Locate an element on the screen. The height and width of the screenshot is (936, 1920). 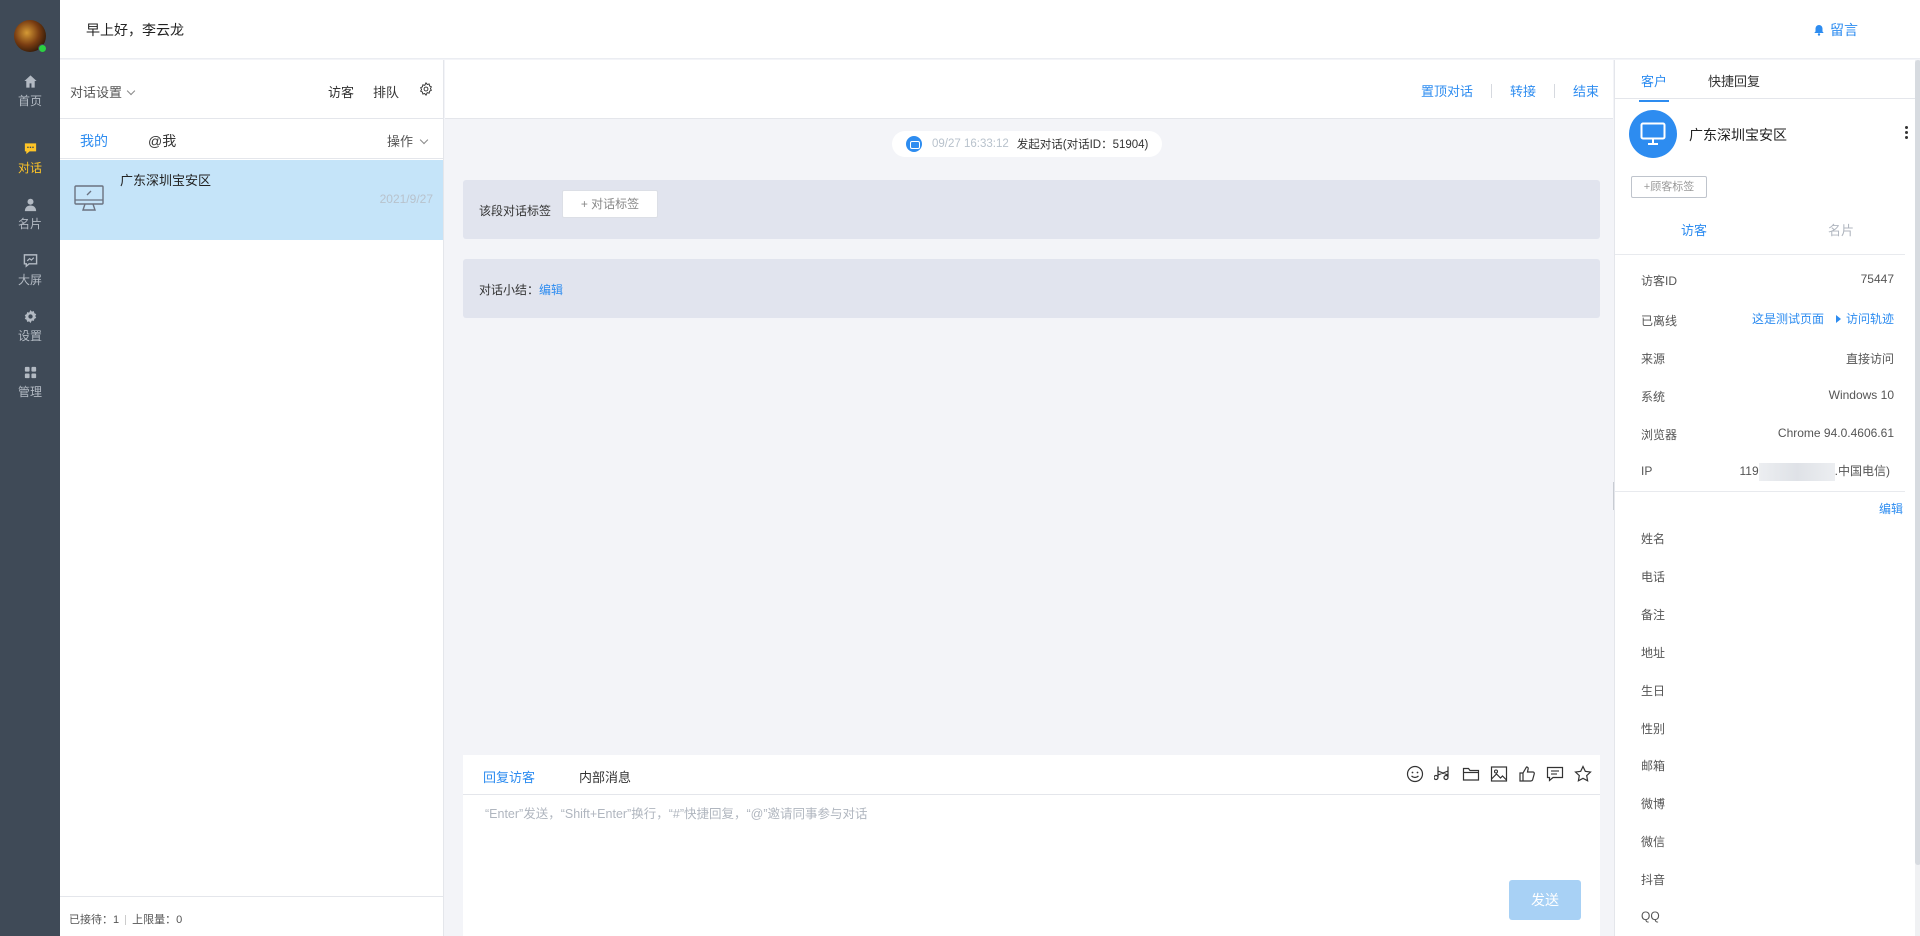
nav-chat-label: 对话 is located at coordinates (29, 168).